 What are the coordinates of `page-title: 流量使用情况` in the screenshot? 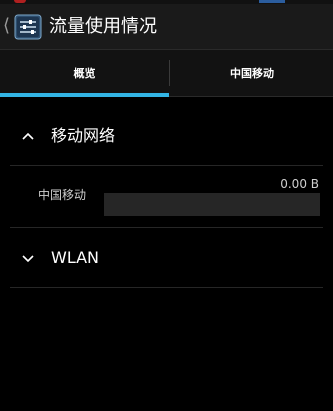 It's located at (103, 26).